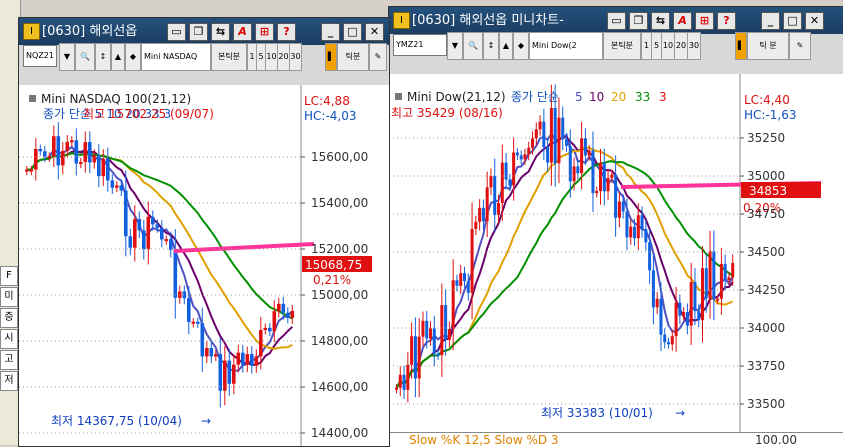 The height and width of the screenshot is (447, 843). What do you see at coordinates (768, 46) in the screenshot?
I see `option-tool: 틱 분` at bounding box center [768, 46].